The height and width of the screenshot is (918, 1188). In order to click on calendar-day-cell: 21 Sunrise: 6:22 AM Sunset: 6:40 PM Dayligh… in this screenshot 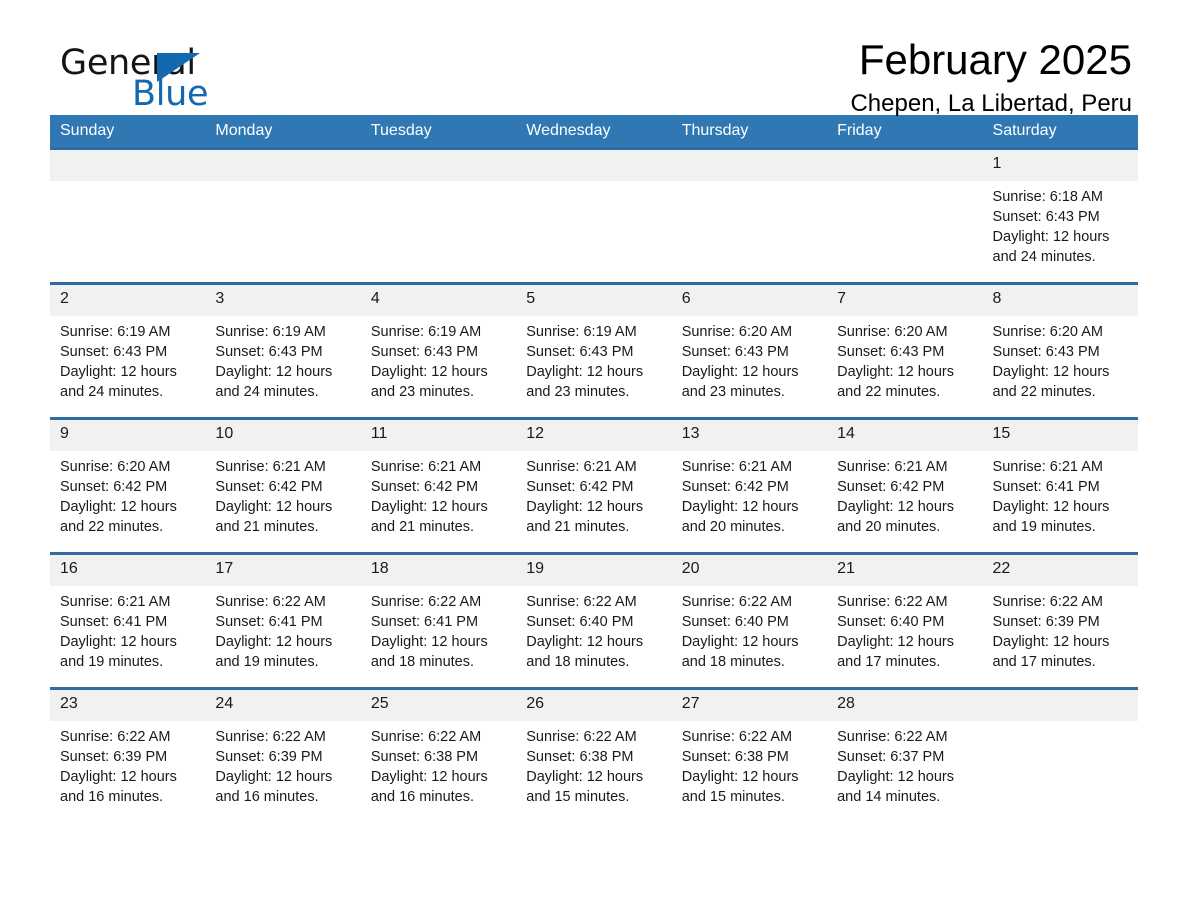, I will do `click(905, 620)`.